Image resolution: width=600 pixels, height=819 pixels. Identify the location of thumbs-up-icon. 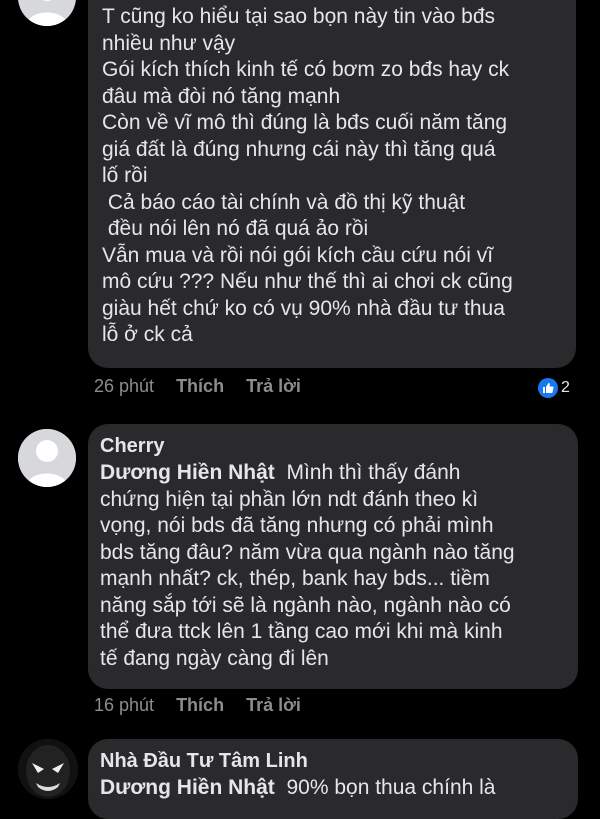
(548, 388).